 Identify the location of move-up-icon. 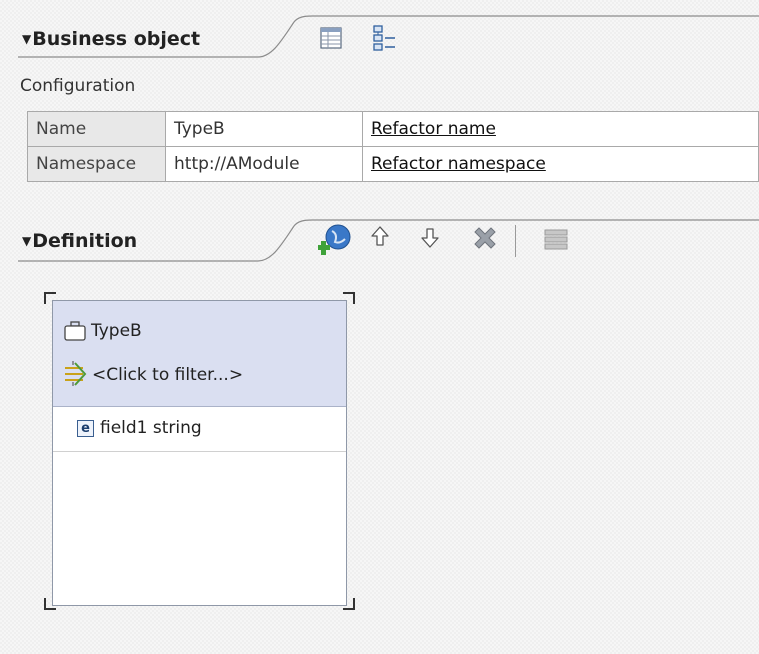
(380, 239).